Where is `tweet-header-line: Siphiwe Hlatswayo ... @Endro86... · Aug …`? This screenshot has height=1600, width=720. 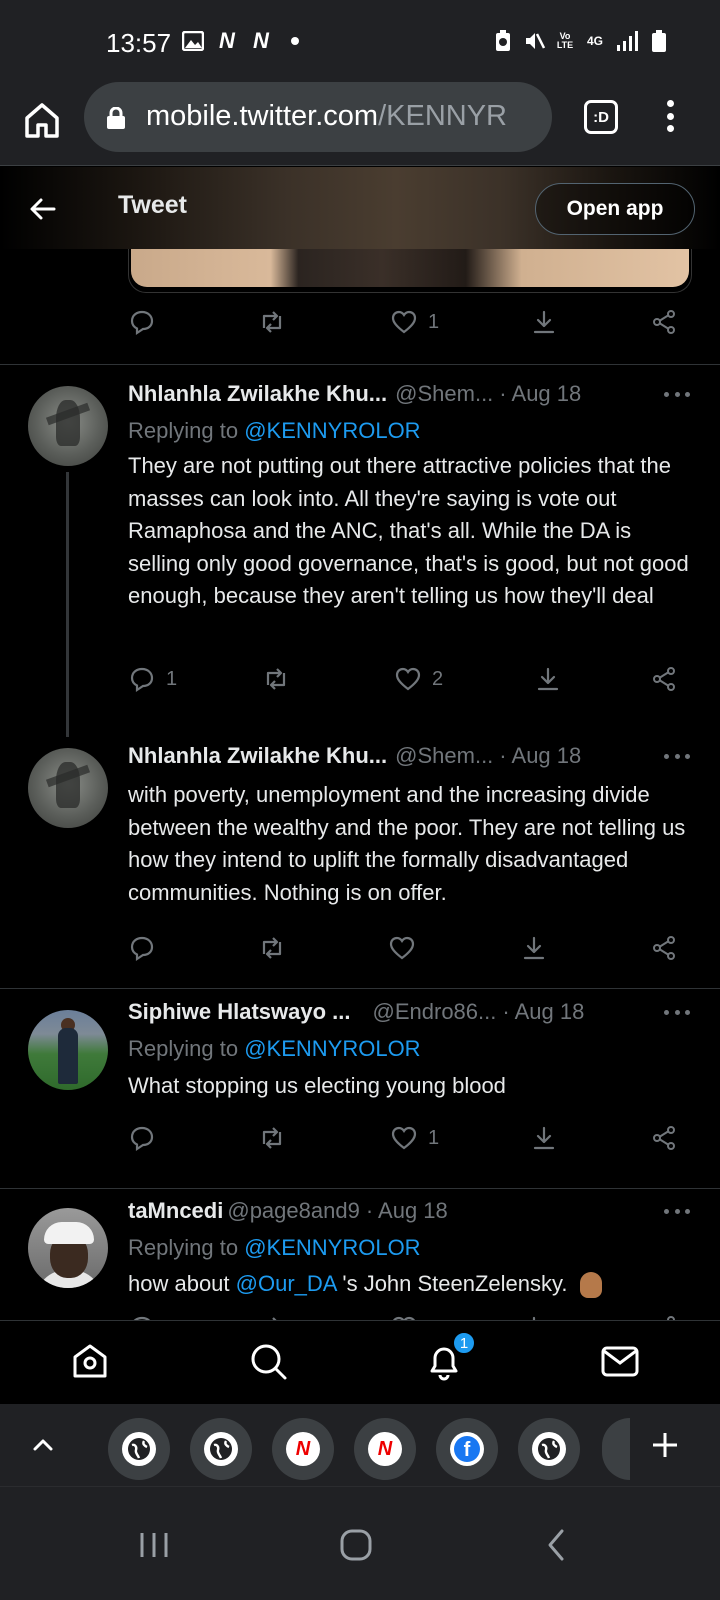
tweet-header-line: Siphiwe Hlatswayo ... @Endro86... · Aug … is located at coordinates (408, 1014).